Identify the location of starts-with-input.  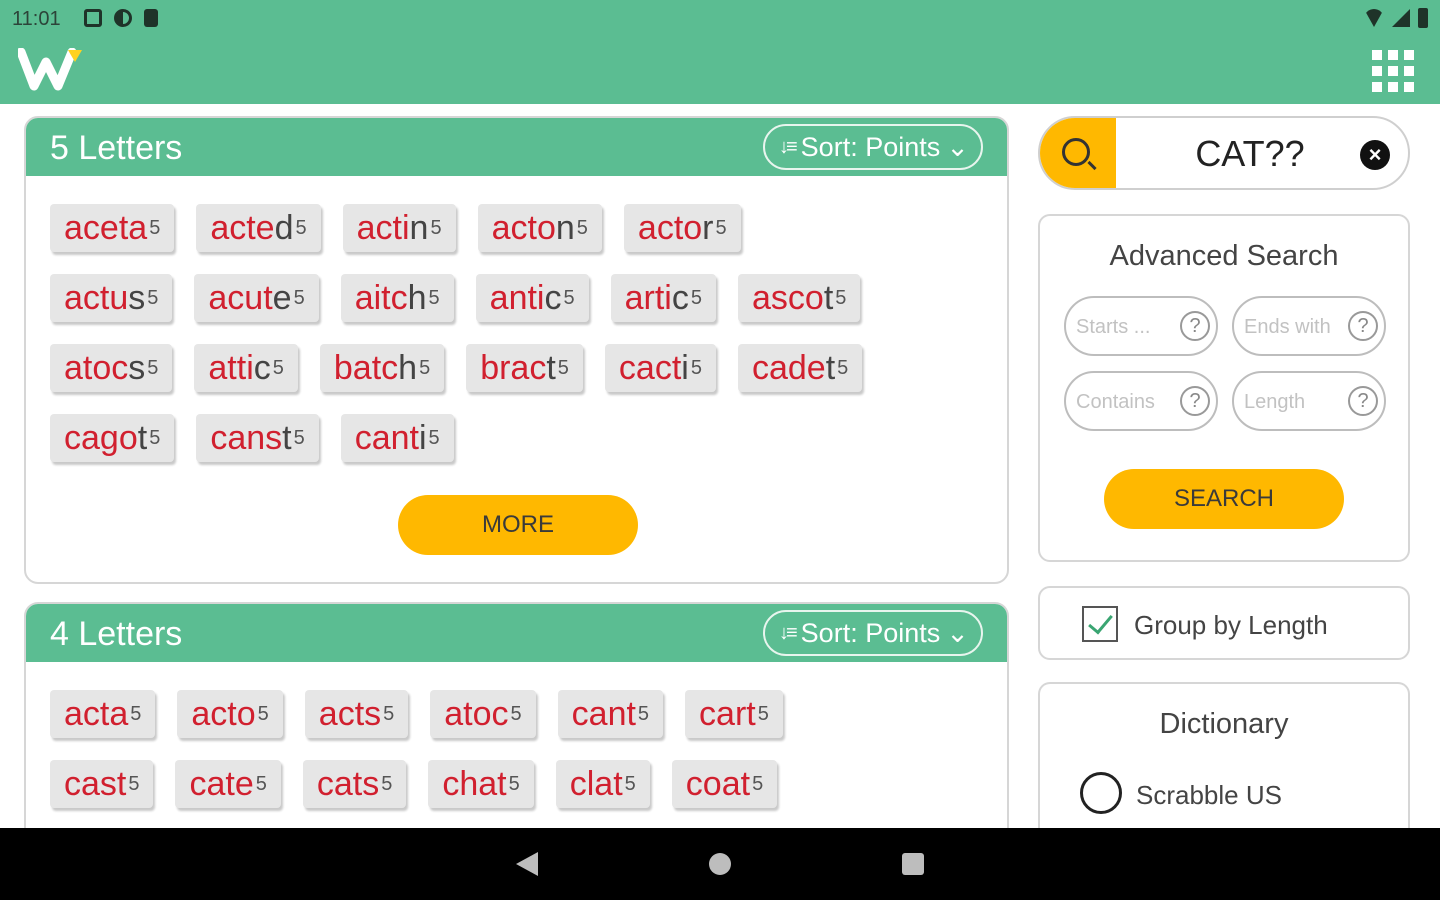
(1130, 327).